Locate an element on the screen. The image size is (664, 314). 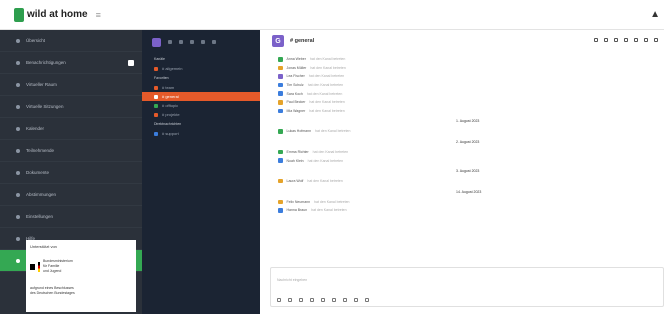
directory-icon is located at coordinates (192, 42).